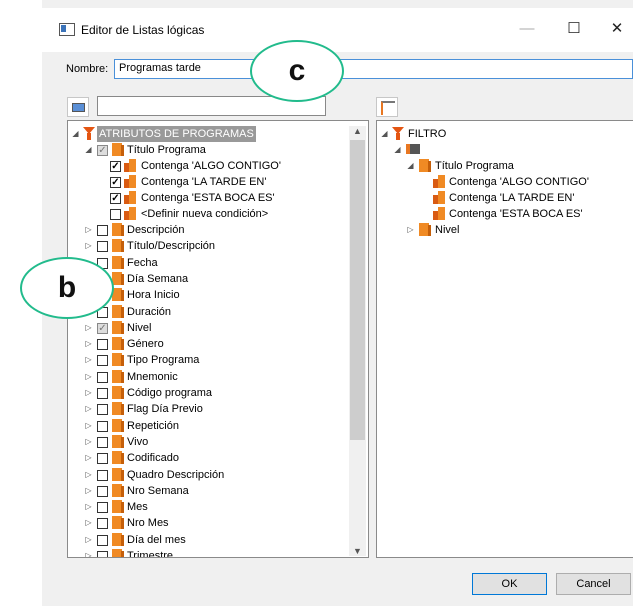 The image size is (633, 606). Describe the element at coordinates (176, 474) in the screenshot. I see `attribute-label: Quadro Descripción` at that location.